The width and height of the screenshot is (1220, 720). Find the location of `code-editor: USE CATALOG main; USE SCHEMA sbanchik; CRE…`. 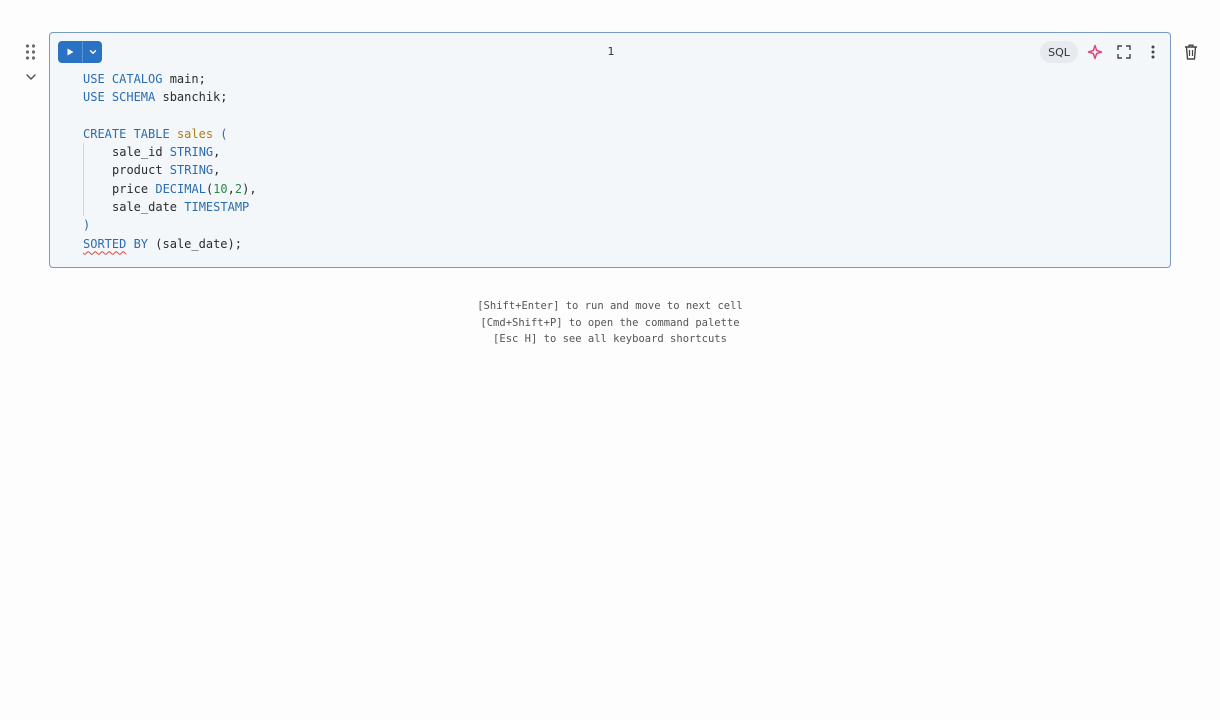

code-editor: USE CATALOG main; USE SCHEMA sbanchik; CRE… is located at coordinates (170, 161).